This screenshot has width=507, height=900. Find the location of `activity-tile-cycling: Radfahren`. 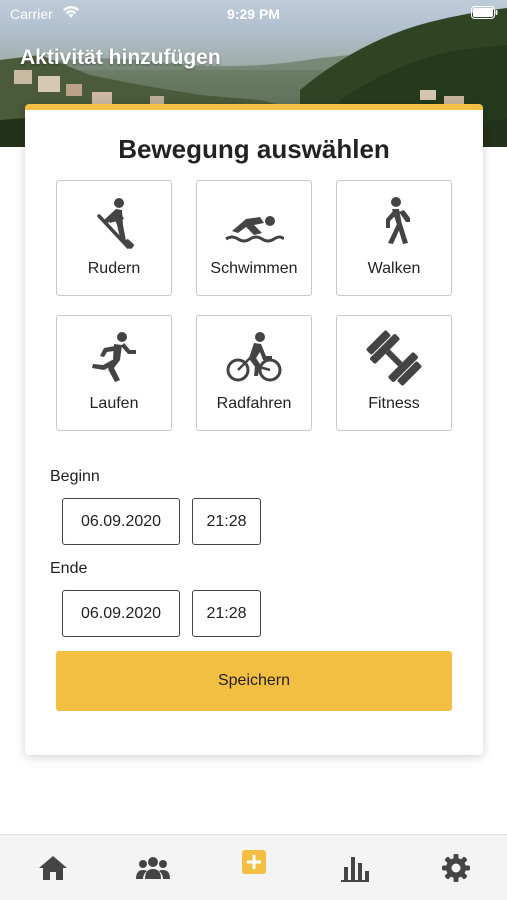

activity-tile-cycling: Radfahren is located at coordinates (254, 373).